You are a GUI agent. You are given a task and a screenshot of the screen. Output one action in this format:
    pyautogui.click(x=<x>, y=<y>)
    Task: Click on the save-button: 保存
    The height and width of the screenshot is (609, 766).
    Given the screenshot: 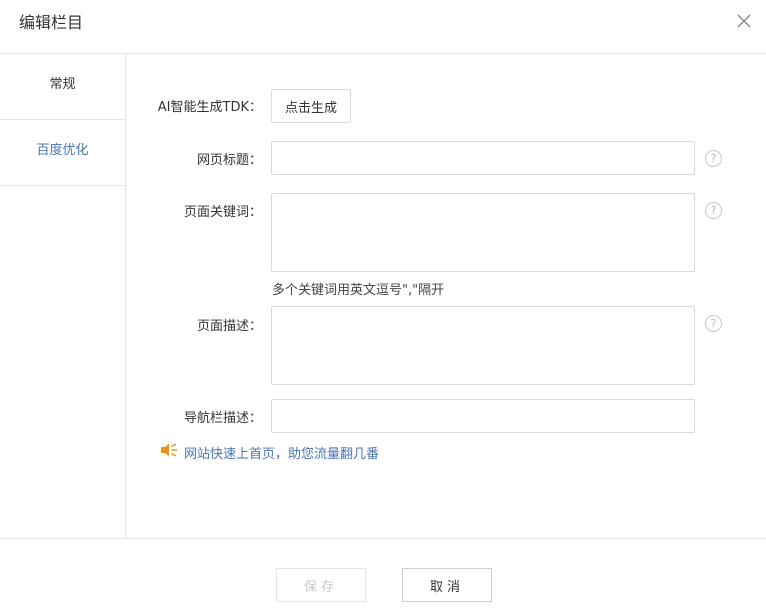 What is the action you would take?
    pyautogui.click(x=321, y=585)
    